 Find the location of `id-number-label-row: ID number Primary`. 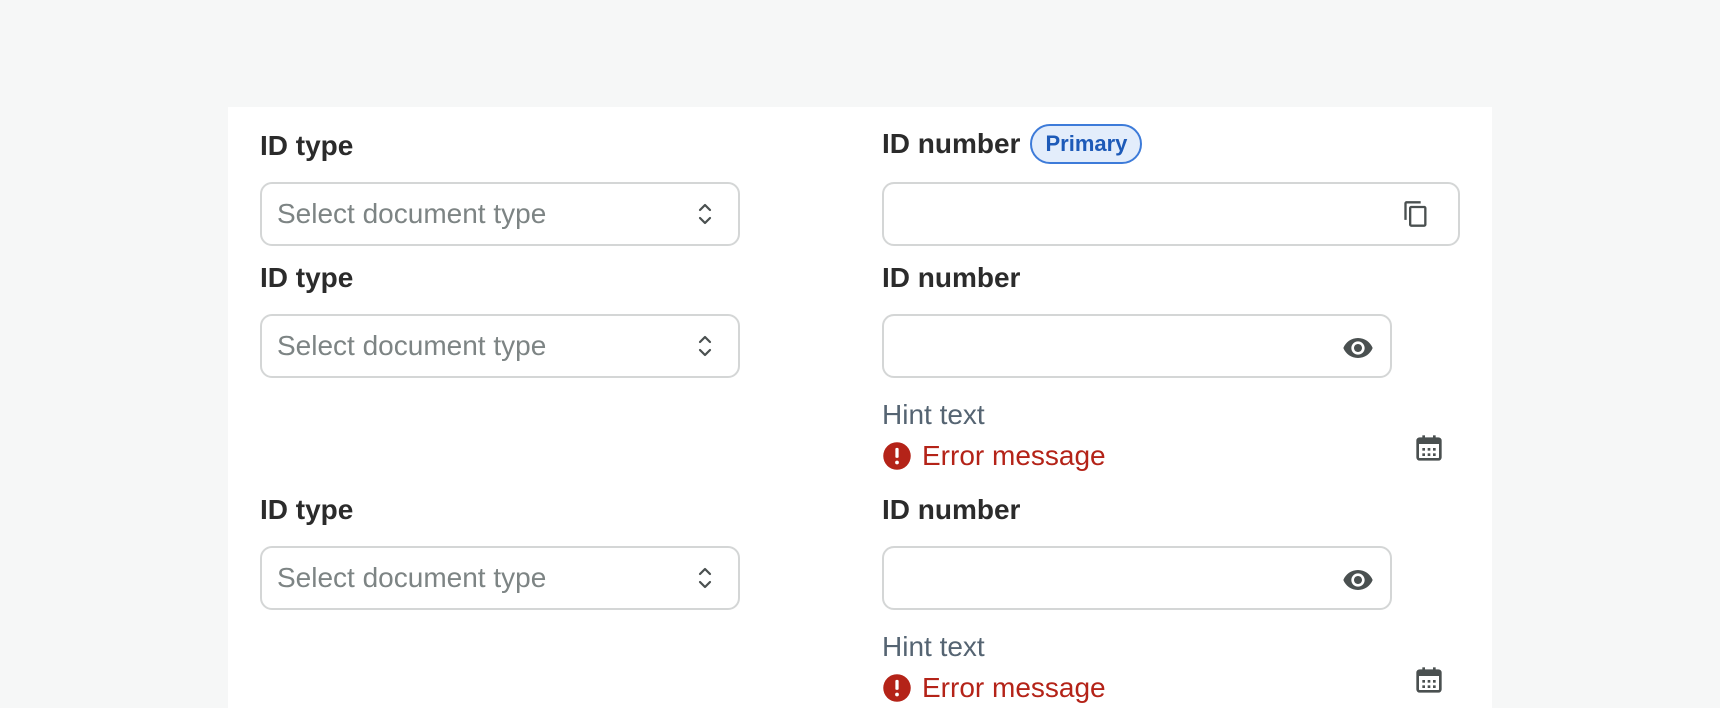

id-number-label-row: ID number Primary is located at coordinates (1012, 144).